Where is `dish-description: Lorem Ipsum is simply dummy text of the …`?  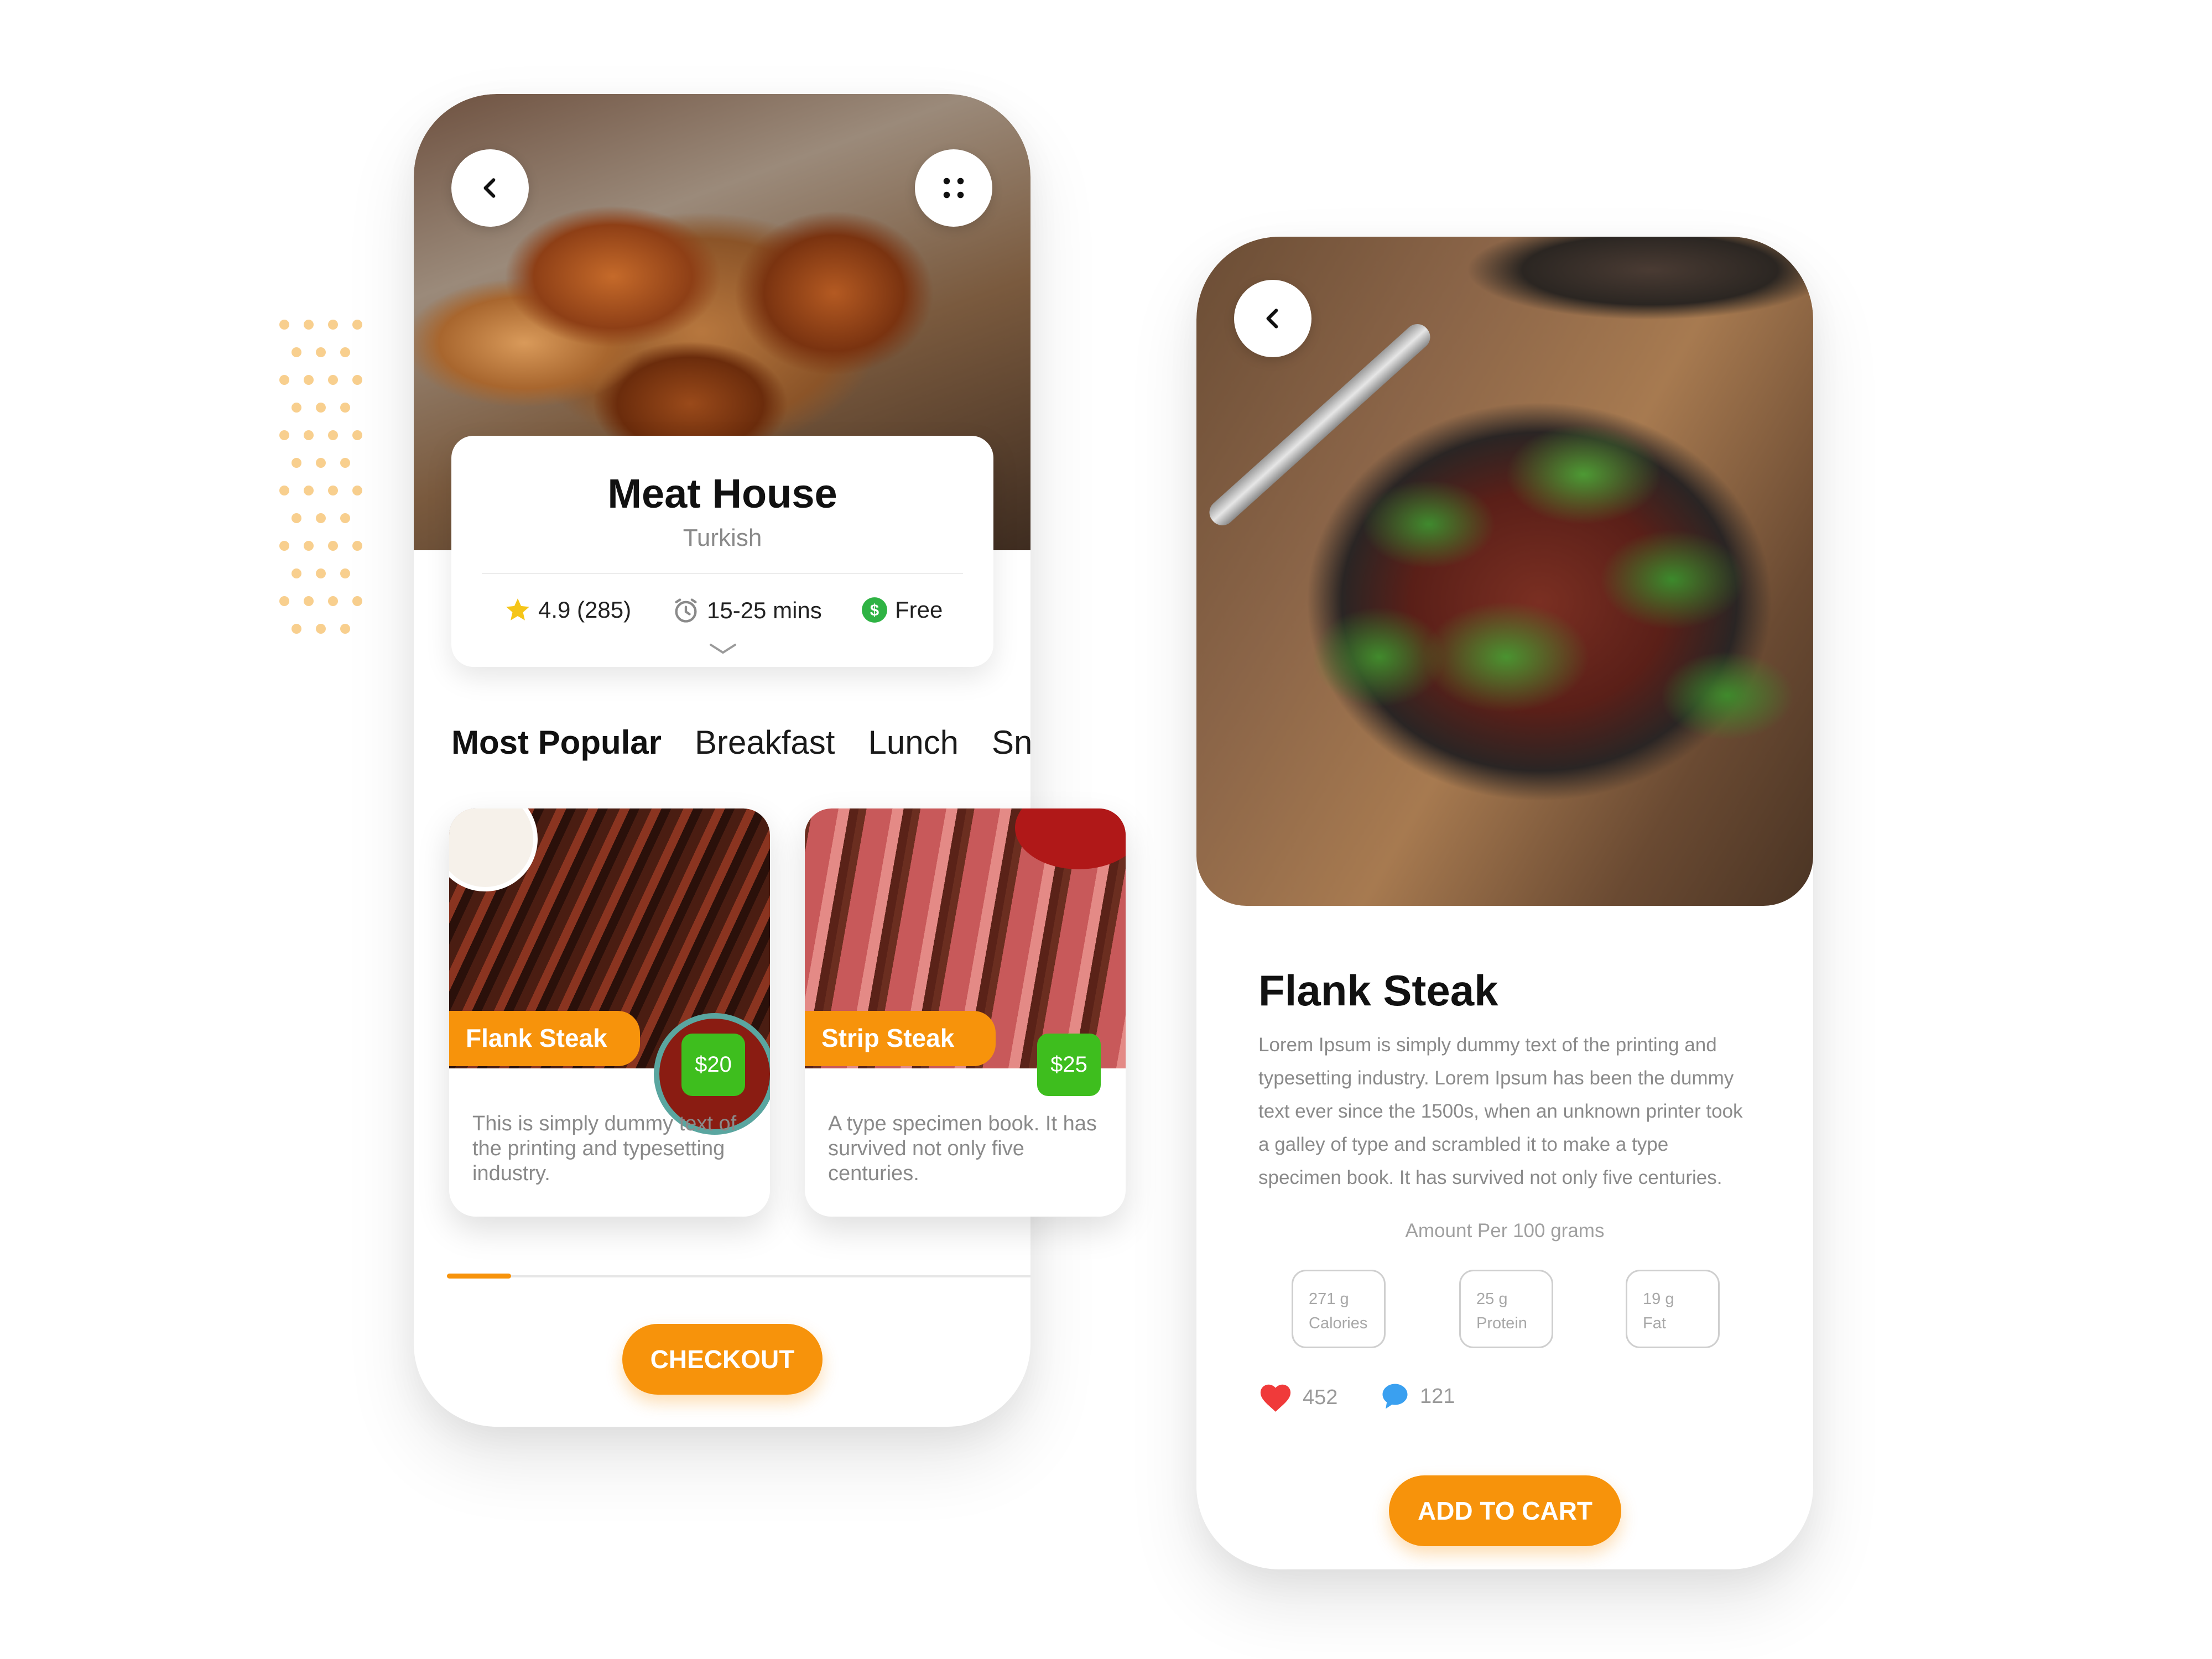
dish-description: Lorem Ipsum is simply dummy text of the … is located at coordinates (1500, 1111).